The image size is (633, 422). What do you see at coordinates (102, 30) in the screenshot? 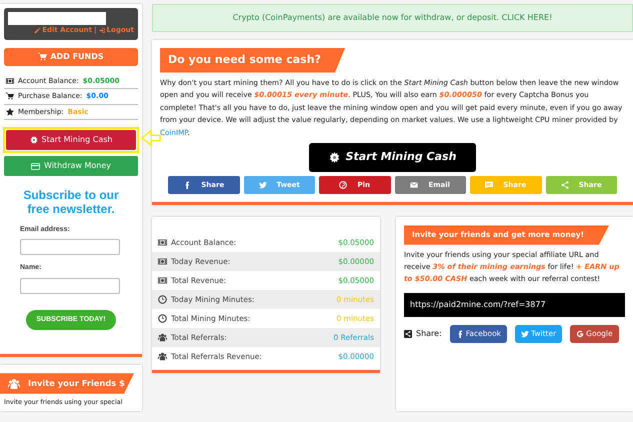
I see `logout-icon` at bounding box center [102, 30].